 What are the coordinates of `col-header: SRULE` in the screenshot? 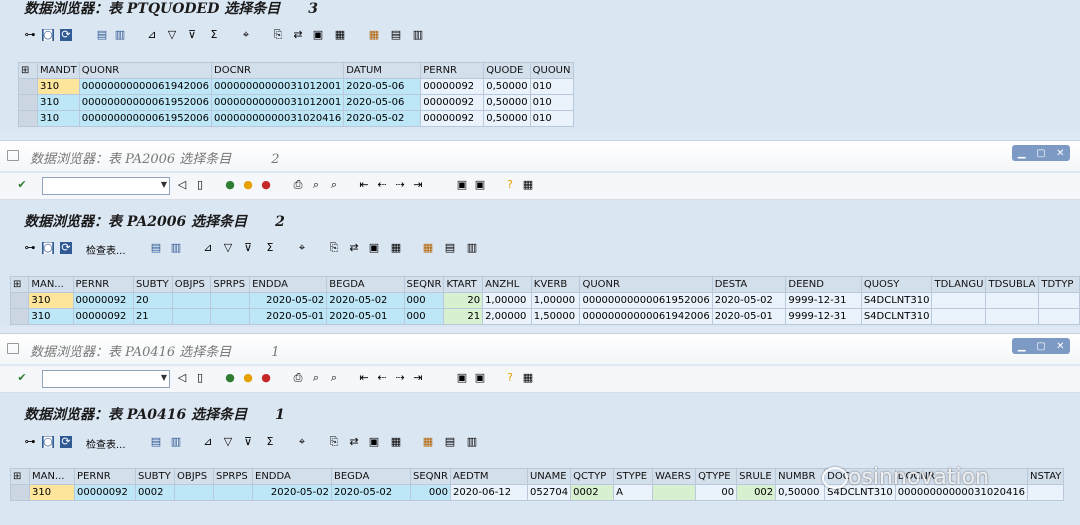 It's located at (756, 476).